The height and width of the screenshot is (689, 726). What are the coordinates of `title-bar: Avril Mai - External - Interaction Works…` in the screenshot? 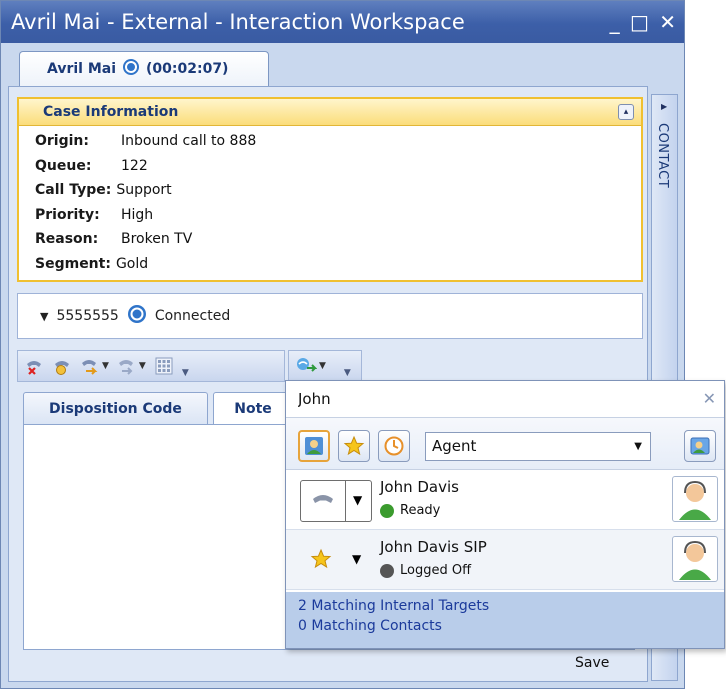 It's located at (342, 22).